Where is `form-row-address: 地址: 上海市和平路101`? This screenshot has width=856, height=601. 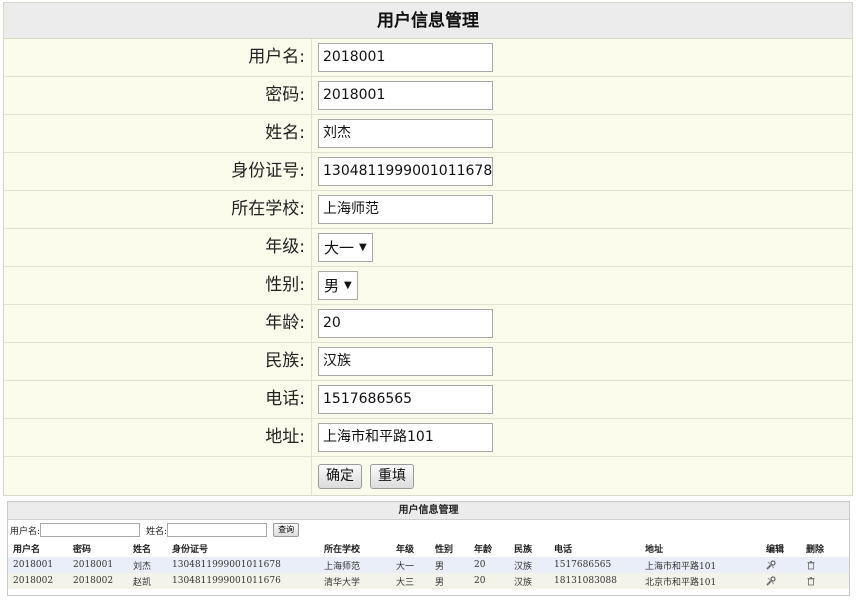
form-row-address: 地址: 上海市和平路101 is located at coordinates (428, 438).